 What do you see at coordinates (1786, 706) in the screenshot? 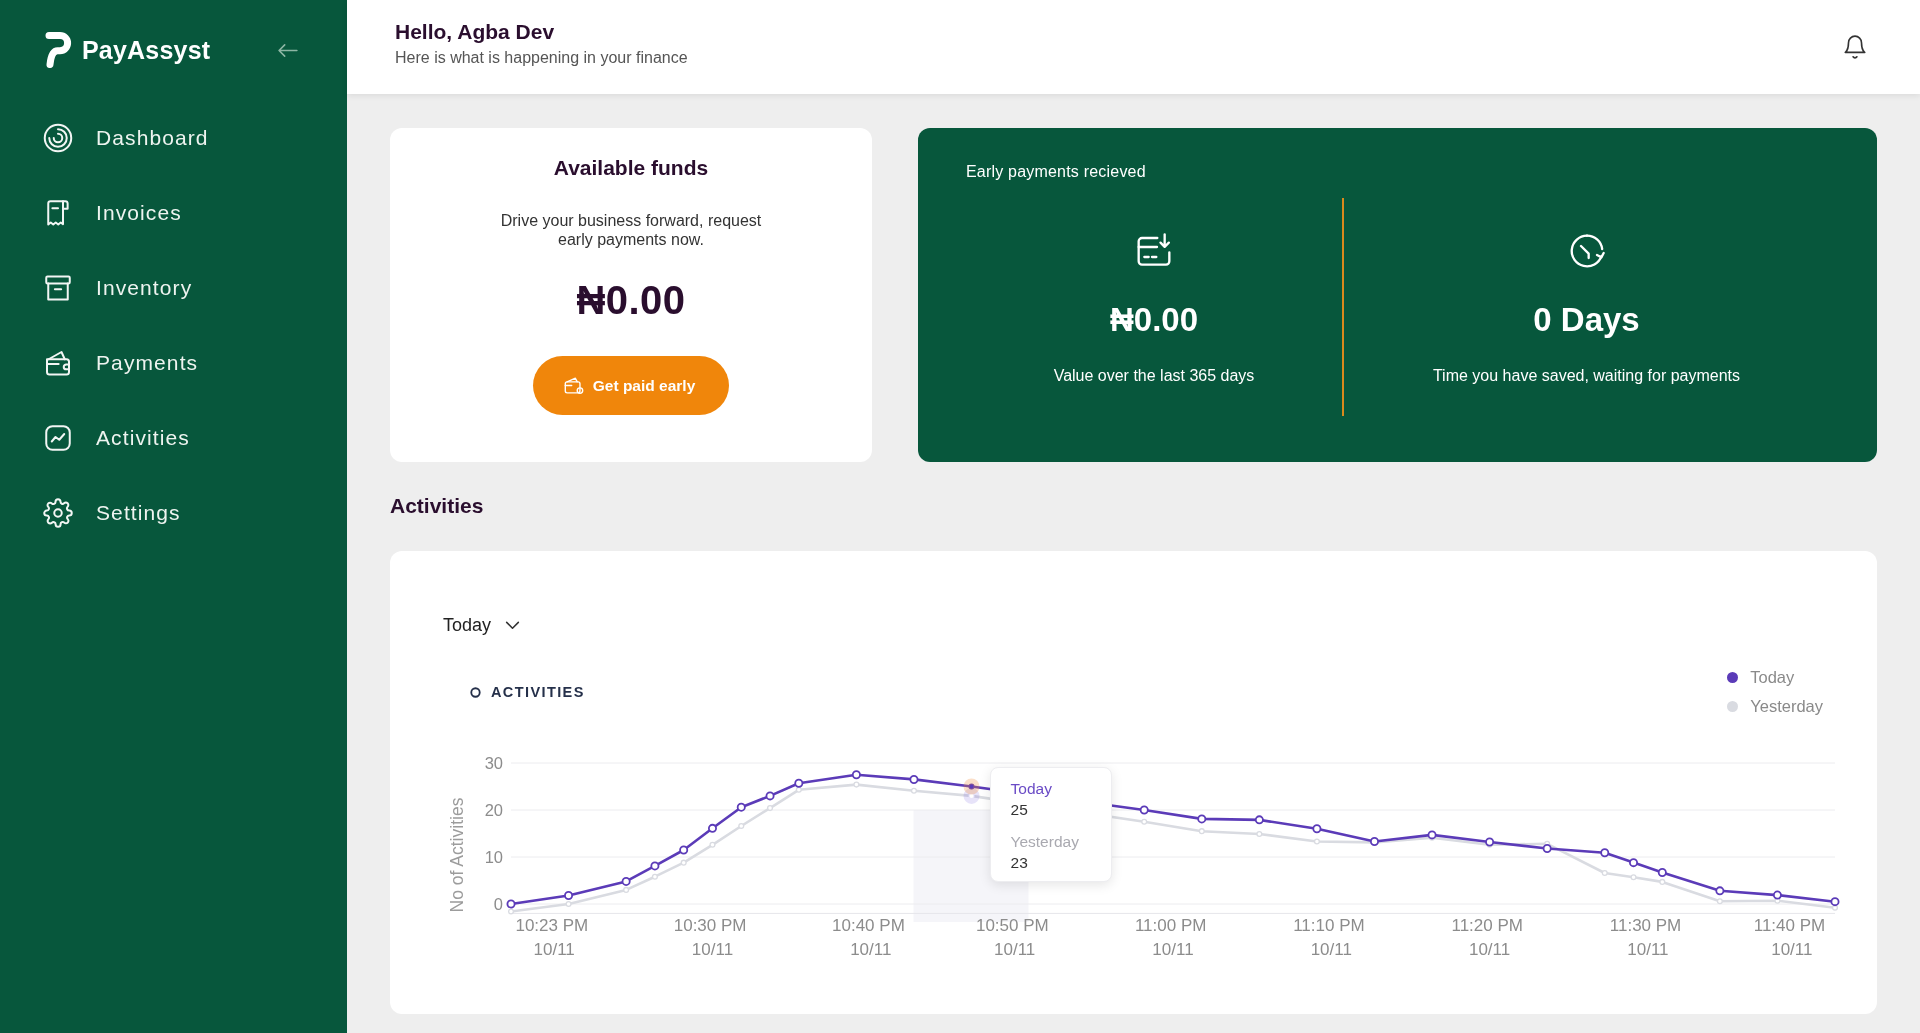
I see `legend-label: Yesterday` at bounding box center [1786, 706].